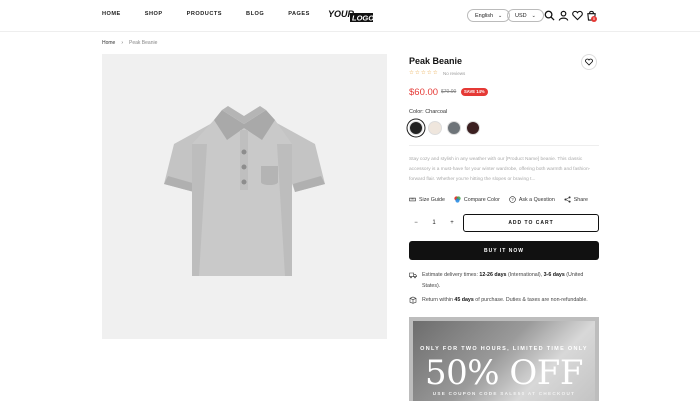  What do you see at coordinates (363, 18) in the screenshot?
I see `logo-text-bottom: LOGO` at bounding box center [363, 18].